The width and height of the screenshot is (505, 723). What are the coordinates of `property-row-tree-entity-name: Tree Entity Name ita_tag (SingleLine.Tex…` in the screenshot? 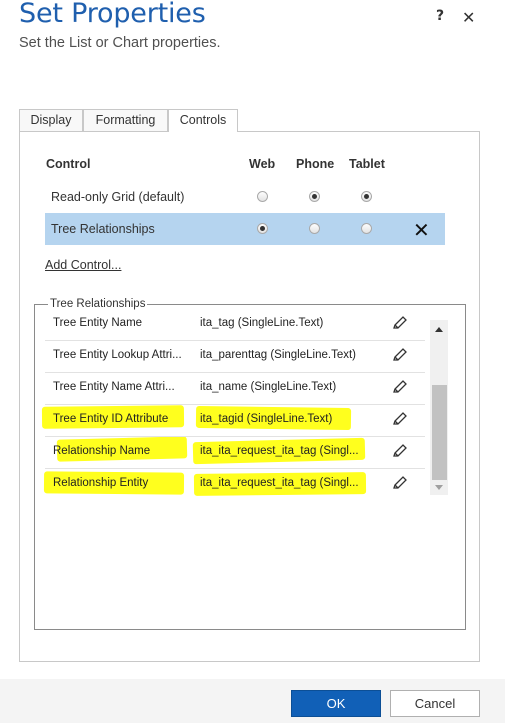 It's located at (235, 325).